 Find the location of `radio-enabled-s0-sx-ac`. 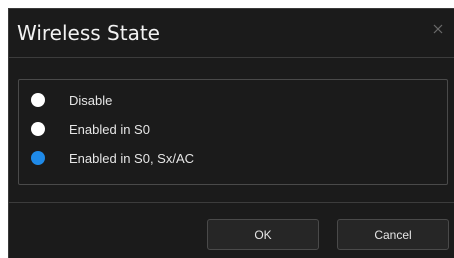

radio-enabled-s0-sx-ac is located at coordinates (38, 158).